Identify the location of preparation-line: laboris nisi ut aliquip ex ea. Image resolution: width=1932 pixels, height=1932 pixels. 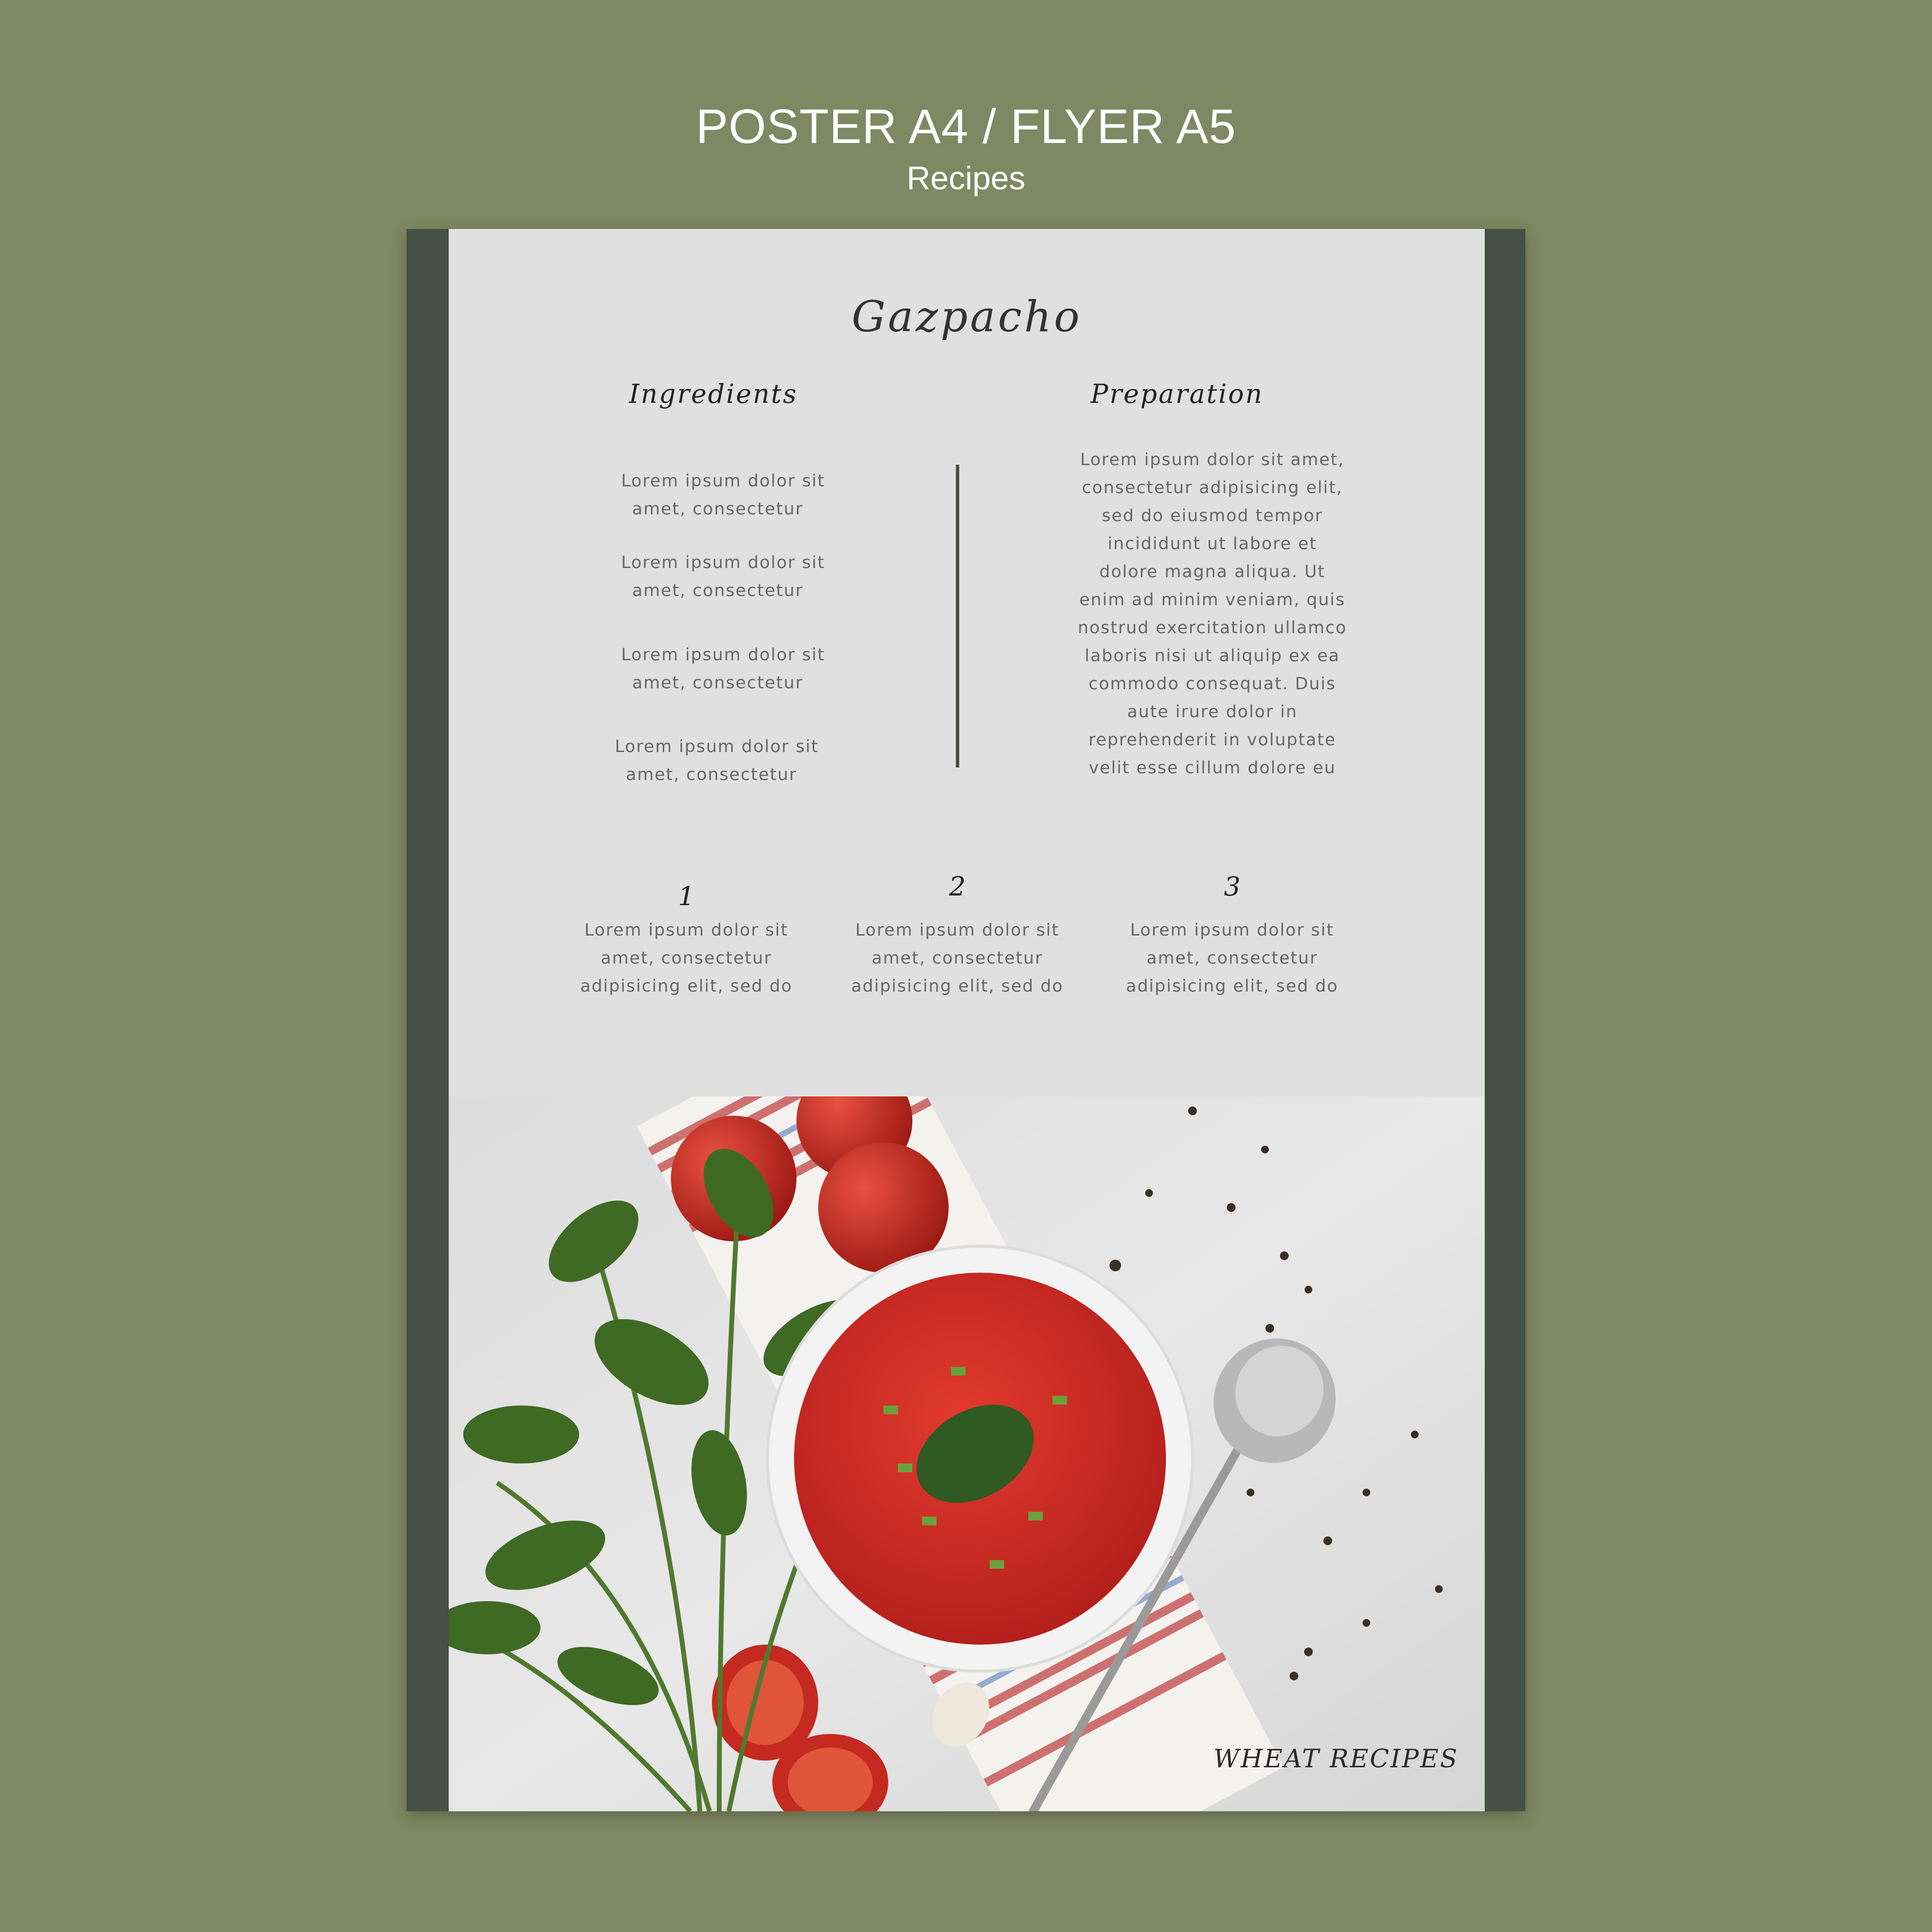
(1212, 656).